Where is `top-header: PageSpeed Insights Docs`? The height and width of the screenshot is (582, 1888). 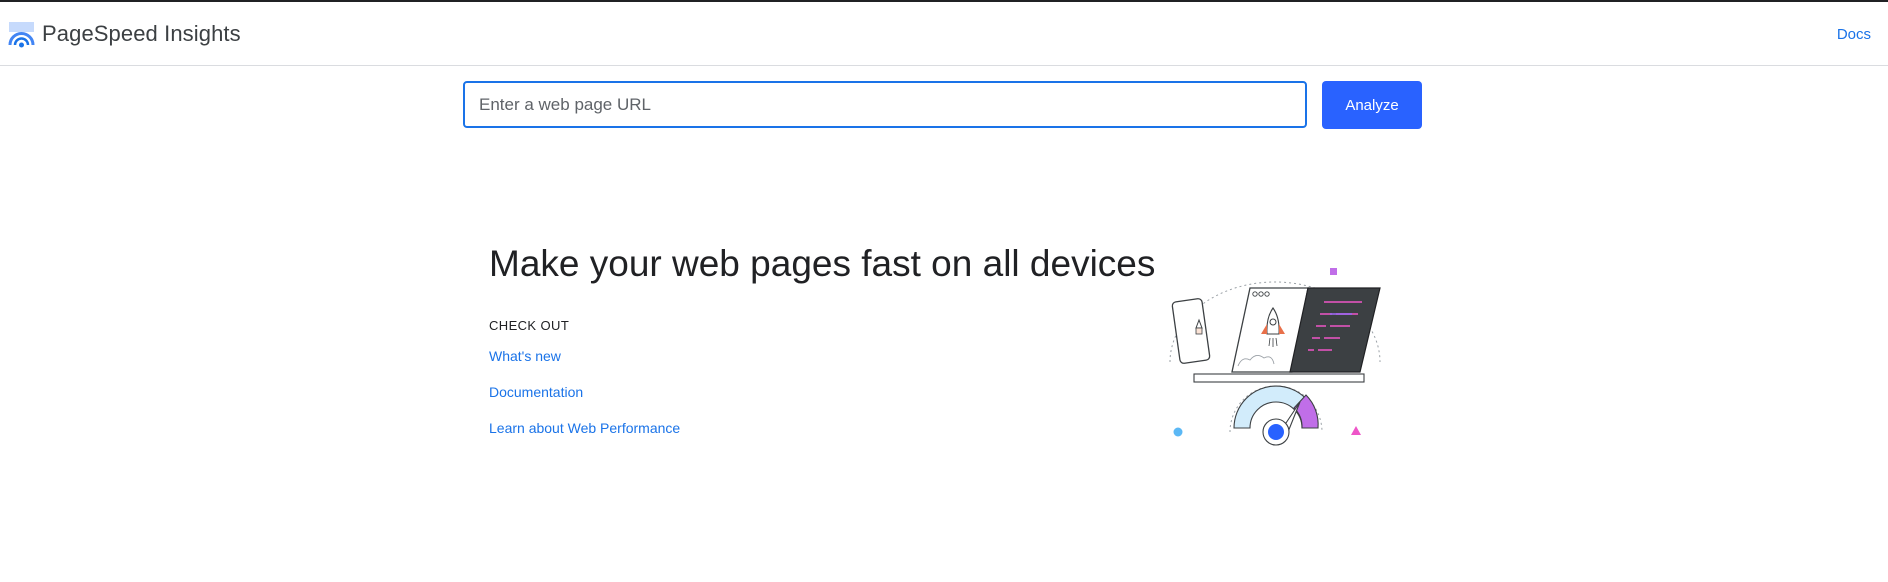
top-header: PageSpeed Insights Docs is located at coordinates (944, 34).